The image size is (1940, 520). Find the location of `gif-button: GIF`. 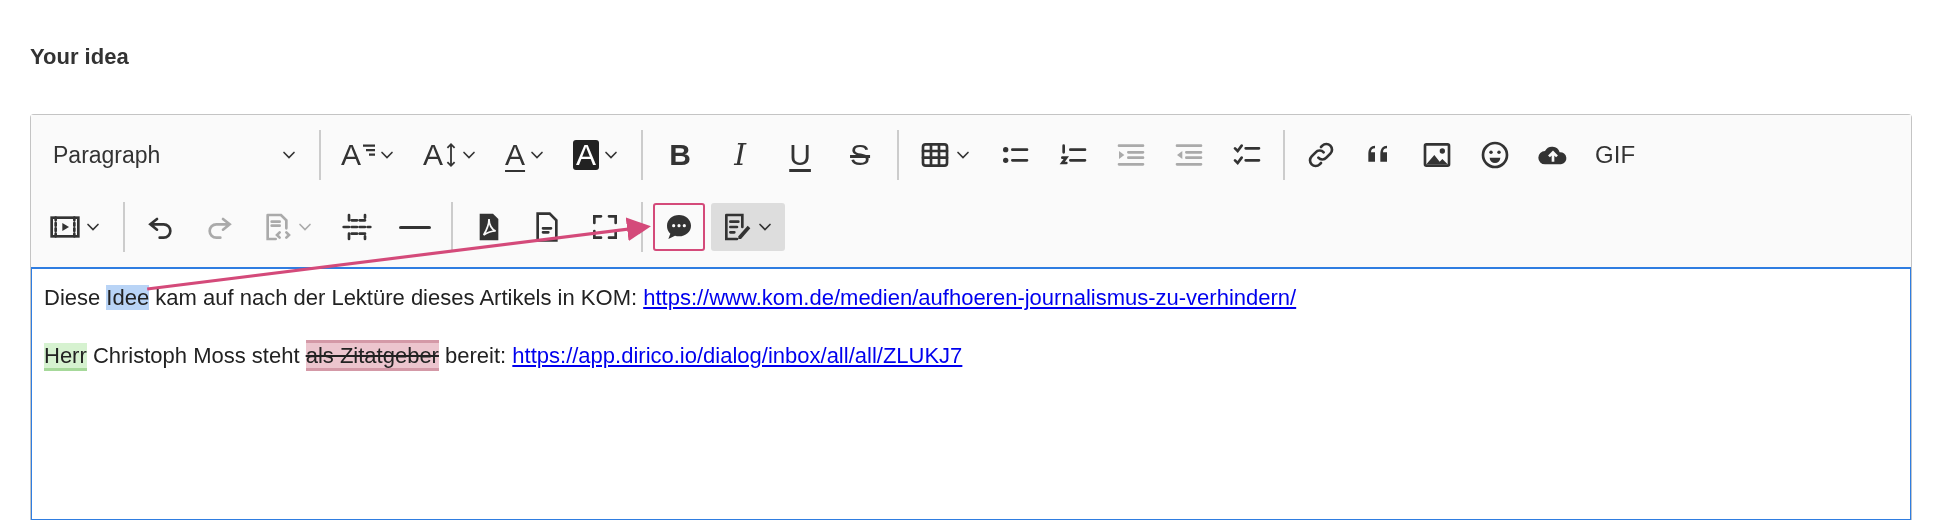

gif-button: GIF is located at coordinates (1615, 155).